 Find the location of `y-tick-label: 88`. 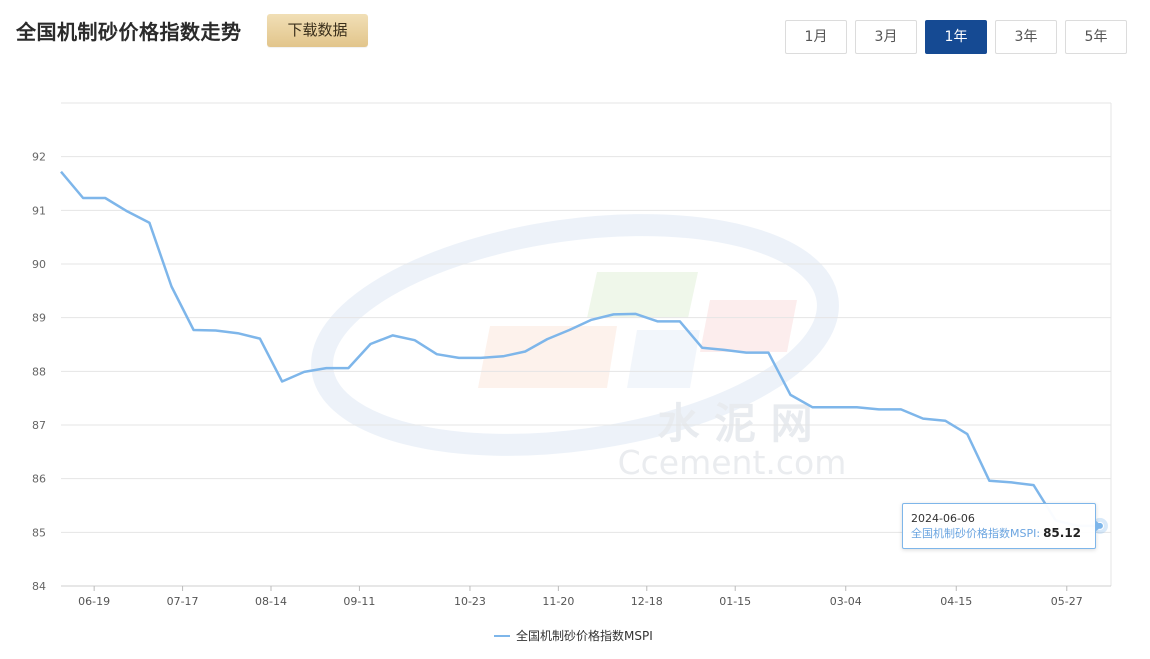

y-tick-label: 88 is located at coordinates (39, 371).